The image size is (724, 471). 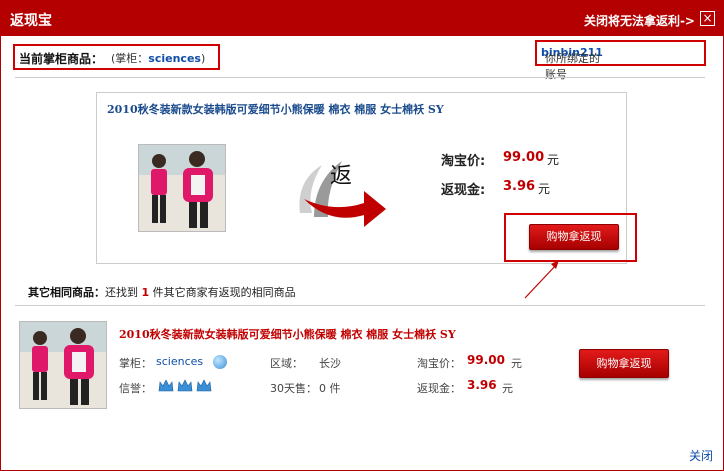 What do you see at coordinates (179, 361) in the screenshot?
I see `other-keeper-name: sciences` at bounding box center [179, 361].